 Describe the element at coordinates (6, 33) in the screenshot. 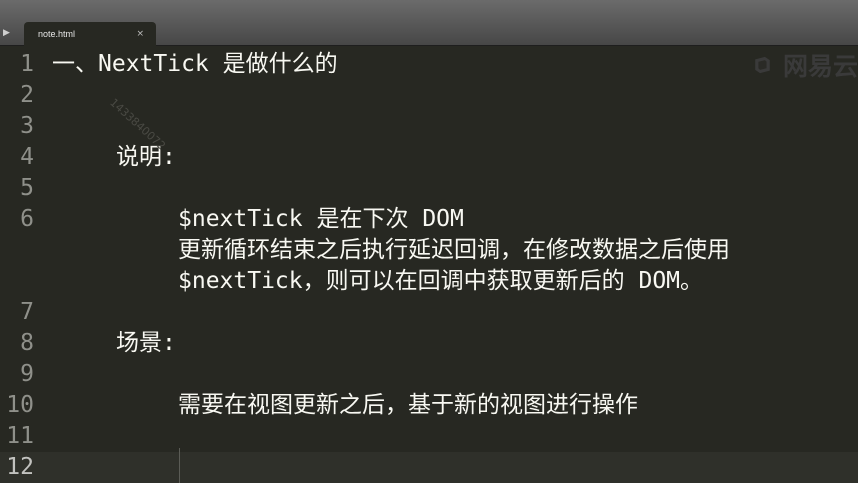

I see `tab-scroll-left-icon: ▶` at that location.